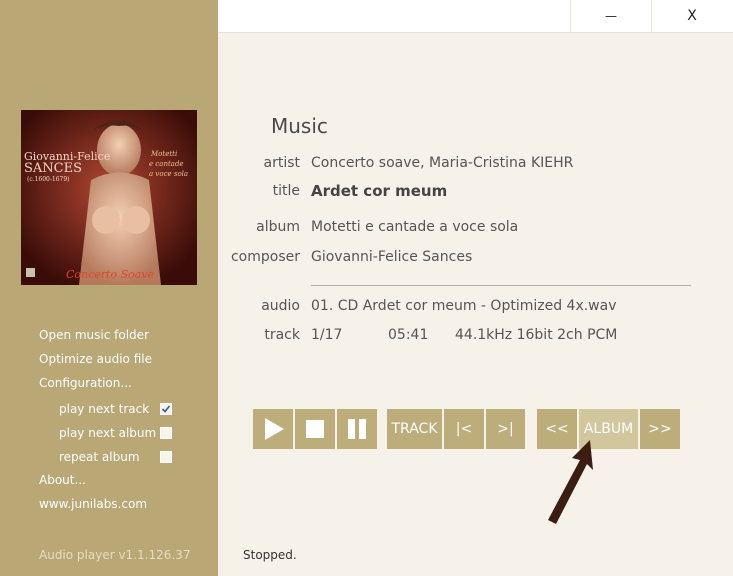 The image size is (733, 576). Describe the element at coordinates (379, 191) in the screenshot. I see `title-value: Ardet cor meum` at that location.